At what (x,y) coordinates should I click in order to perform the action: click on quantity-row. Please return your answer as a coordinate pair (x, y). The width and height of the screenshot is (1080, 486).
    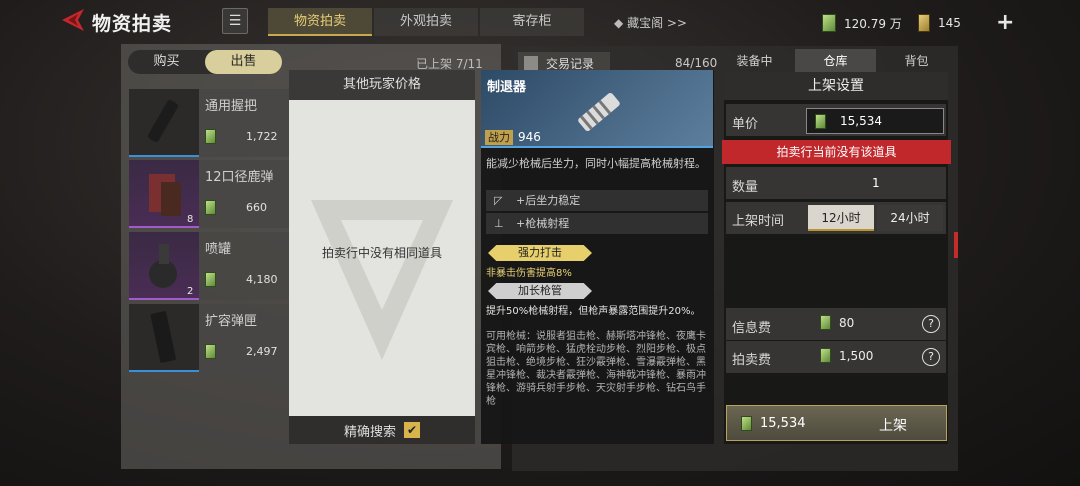
    Looking at the image, I should click on (836, 183).